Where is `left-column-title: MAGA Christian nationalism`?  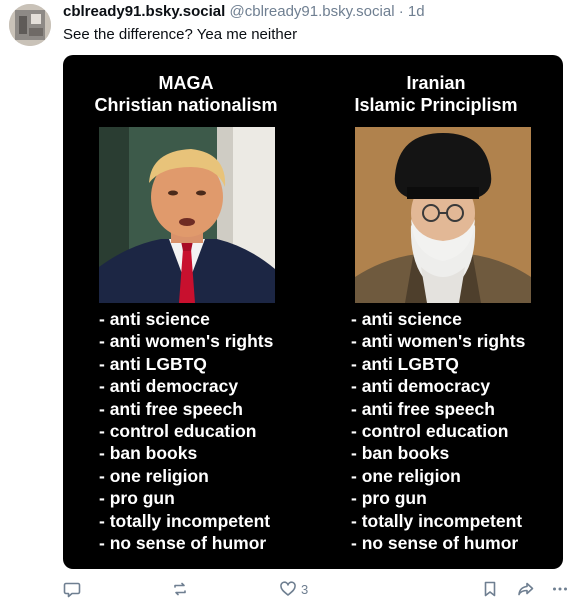 left-column-title: MAGA Christian nationalism is located at coordinates (187, 94).